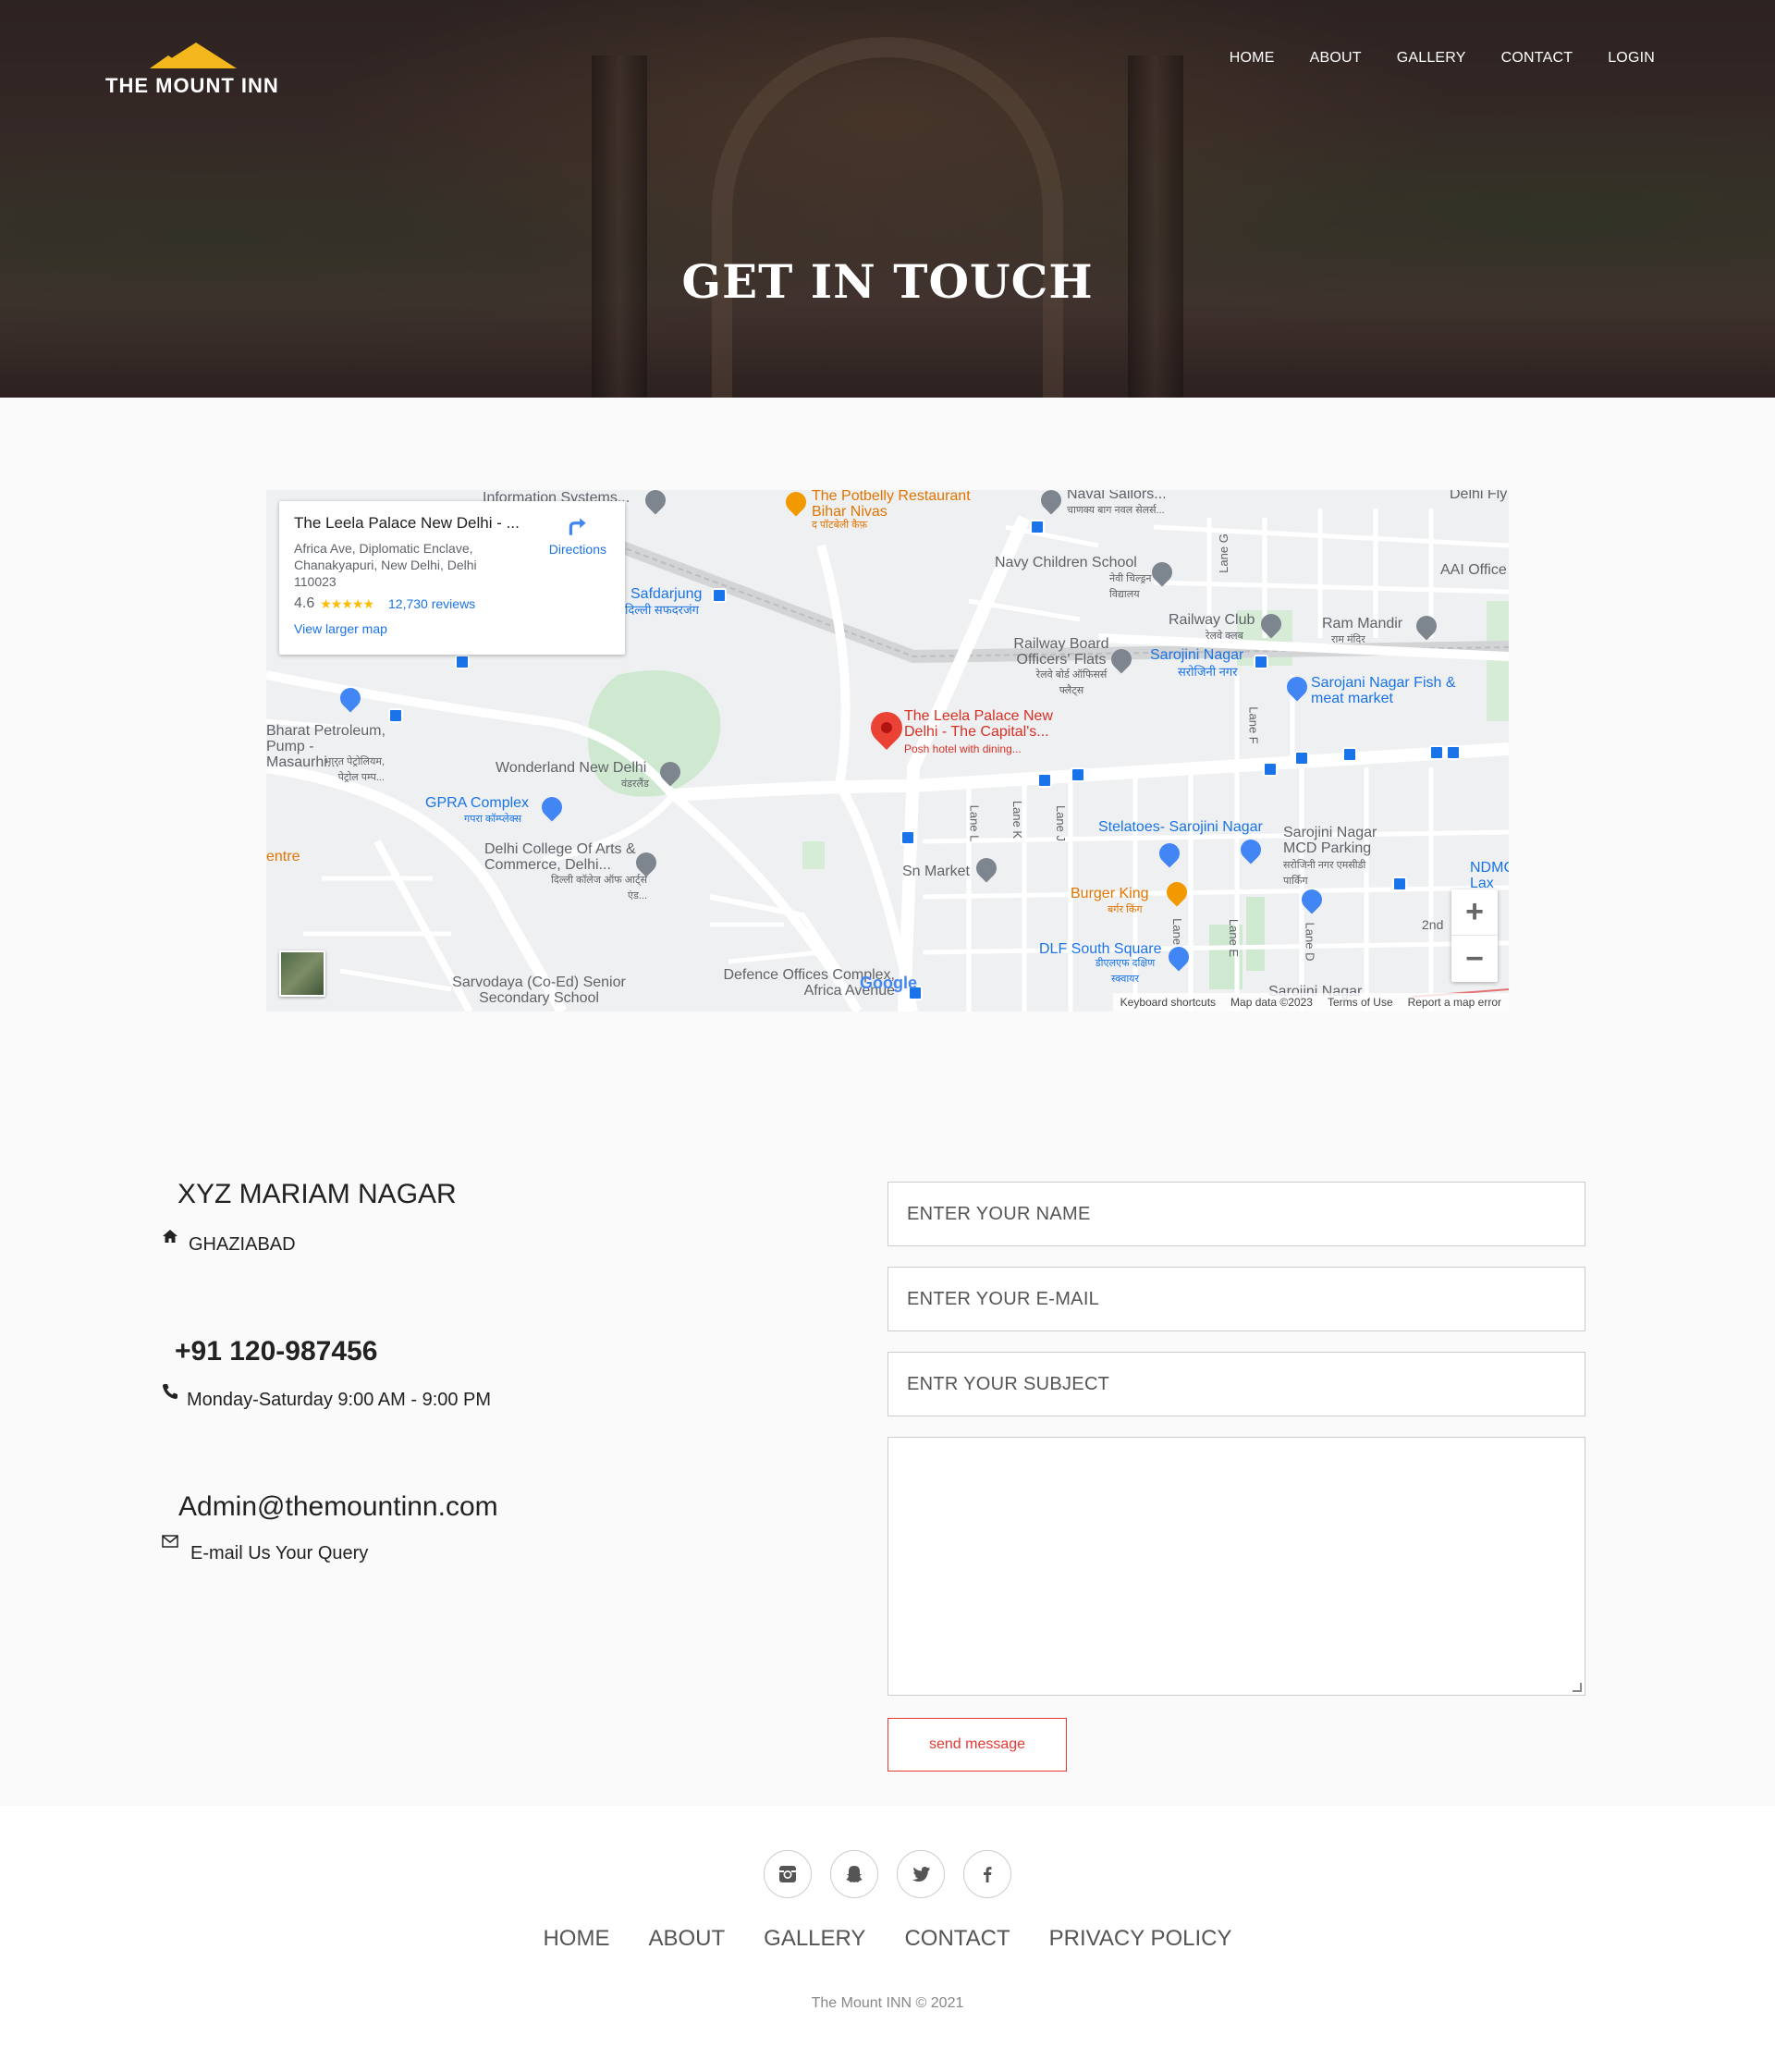 The height and width of the screenshot is (2072, 1775). What do you see at coordinates (1474, 912) in the screenshot?
I see `zoom-in-button: +` at bounding box center [1474, 912].